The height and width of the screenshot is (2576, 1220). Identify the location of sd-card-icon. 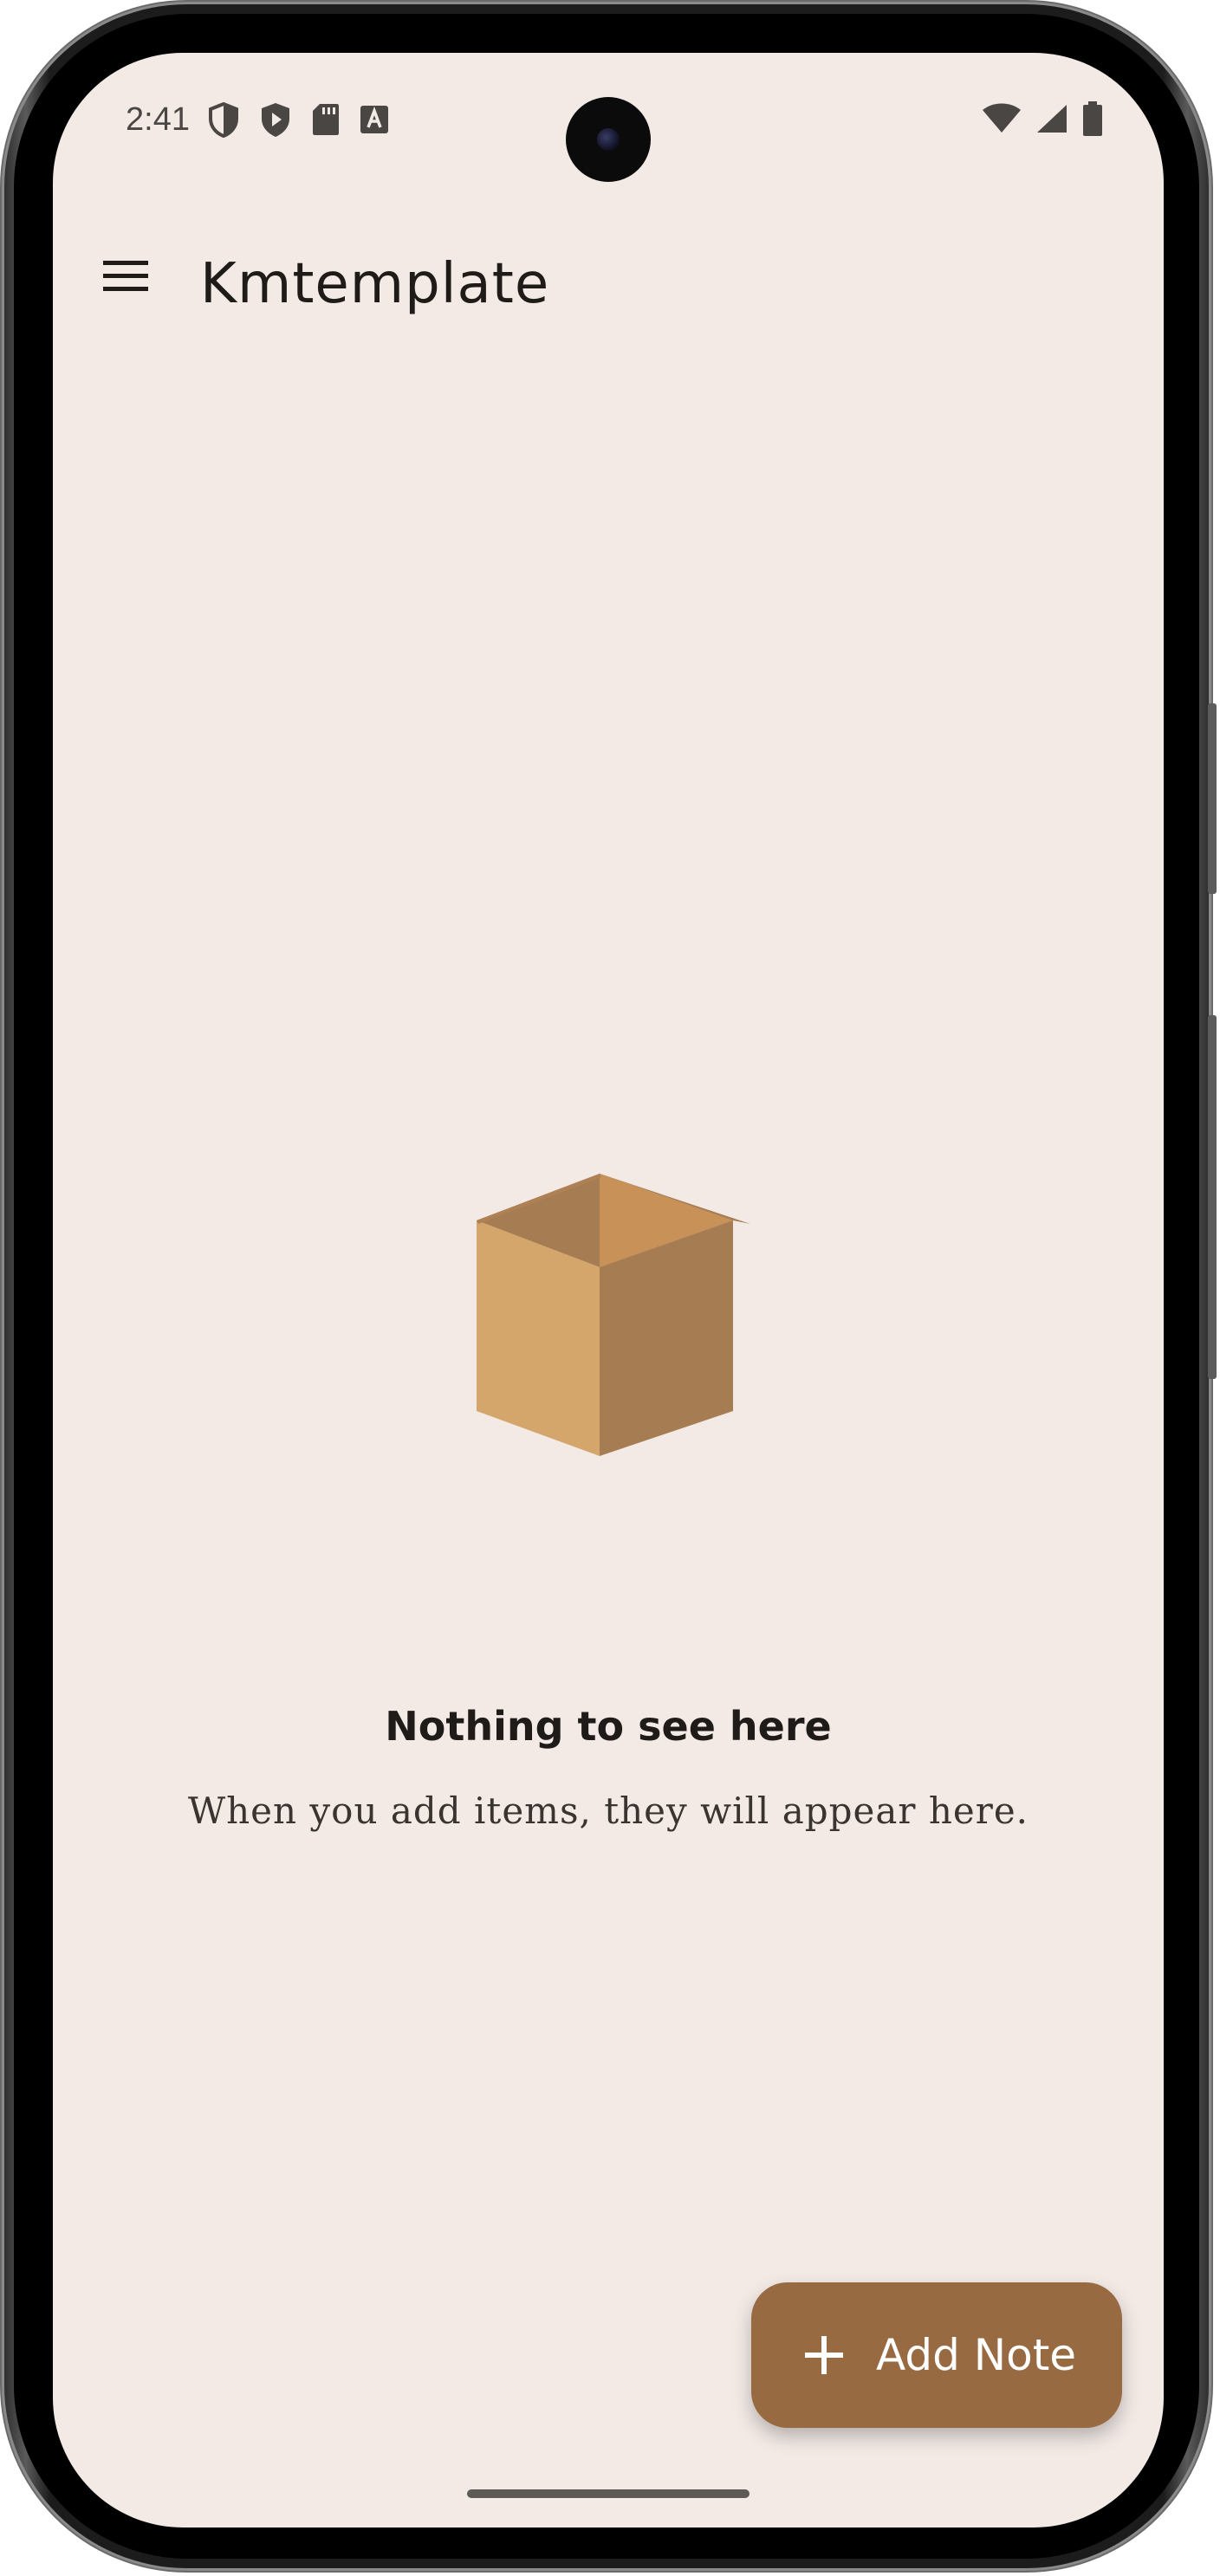
(326, 122).